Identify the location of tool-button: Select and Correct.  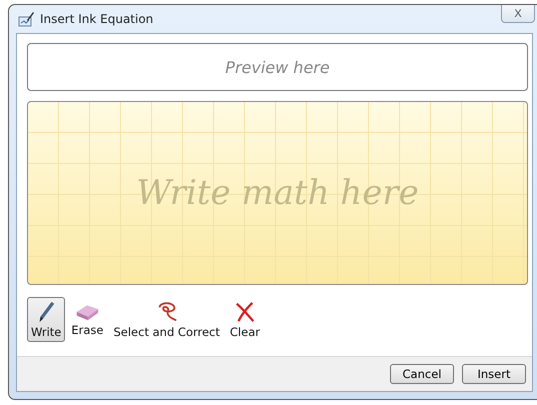
(166, 319).